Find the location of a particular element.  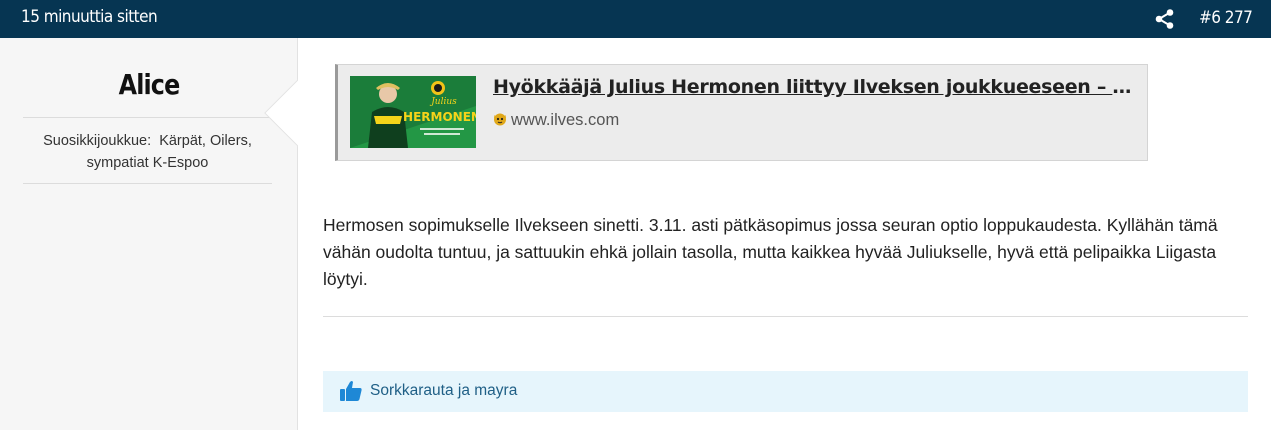

site-favicon-icon is located at coordinates (500, 119).